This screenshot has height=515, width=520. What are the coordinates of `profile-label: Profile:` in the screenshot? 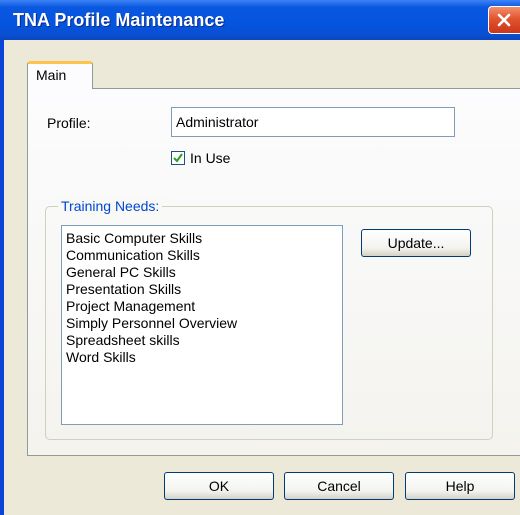 It's located at (69, 123).